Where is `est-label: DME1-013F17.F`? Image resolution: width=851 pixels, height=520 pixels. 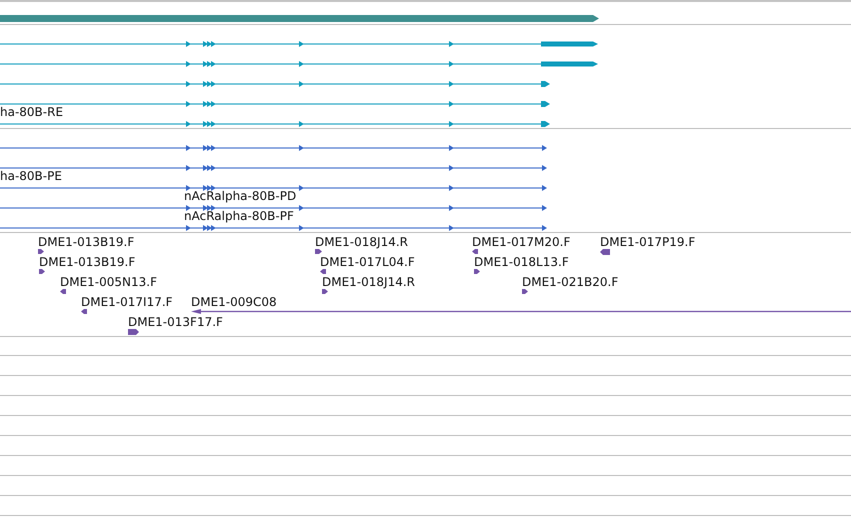 est-label: DME1-013F17.F is located at coordinates (175, 322).